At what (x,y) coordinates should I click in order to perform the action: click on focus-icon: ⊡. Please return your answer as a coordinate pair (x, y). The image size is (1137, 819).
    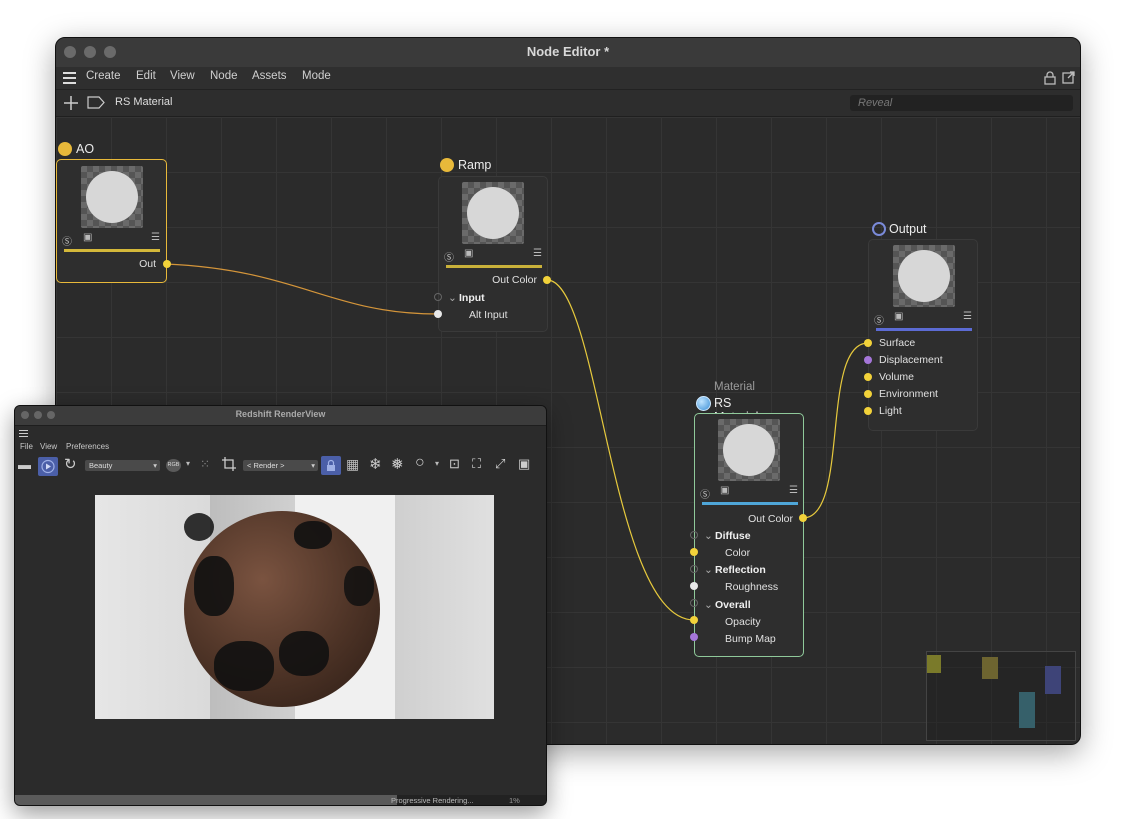
    Looking at the image, I should click on (454, 464).